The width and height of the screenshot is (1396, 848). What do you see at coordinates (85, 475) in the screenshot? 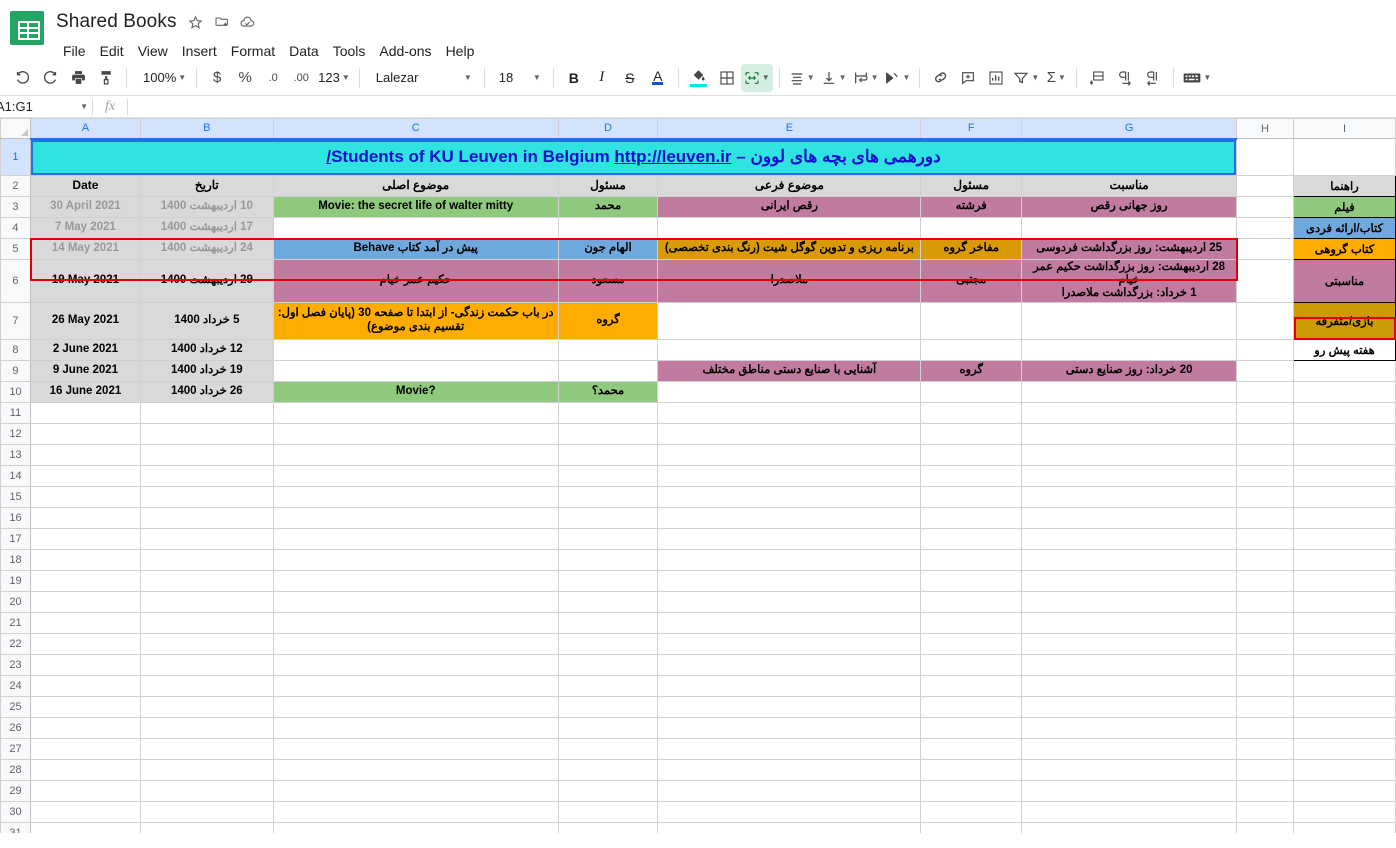
I see `cell-a14` at bounding box center [85, 475].